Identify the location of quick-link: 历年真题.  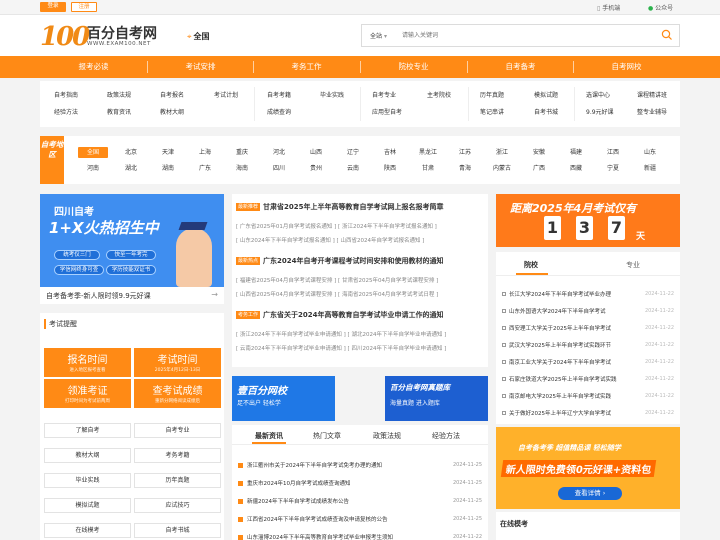
(177, 480).